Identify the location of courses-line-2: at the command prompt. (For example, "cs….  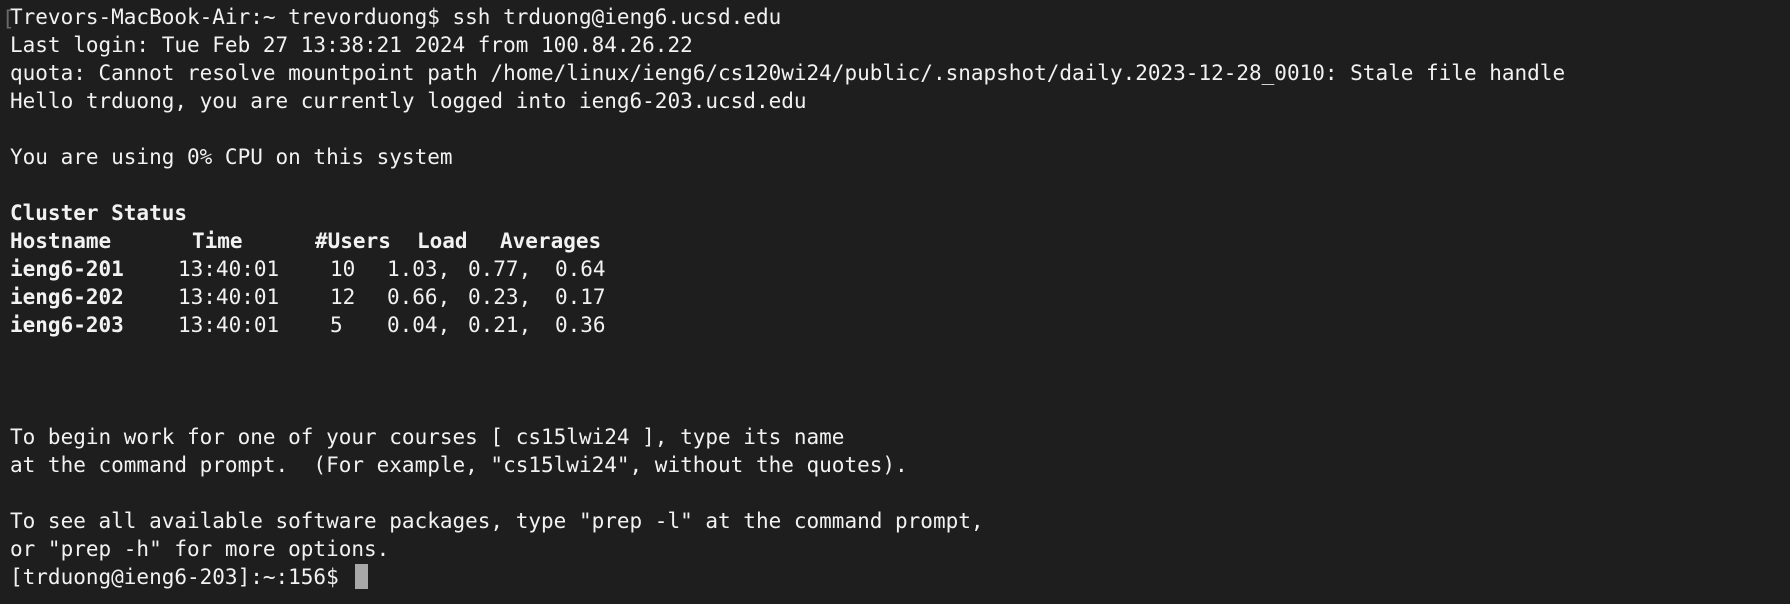
(459, 465).